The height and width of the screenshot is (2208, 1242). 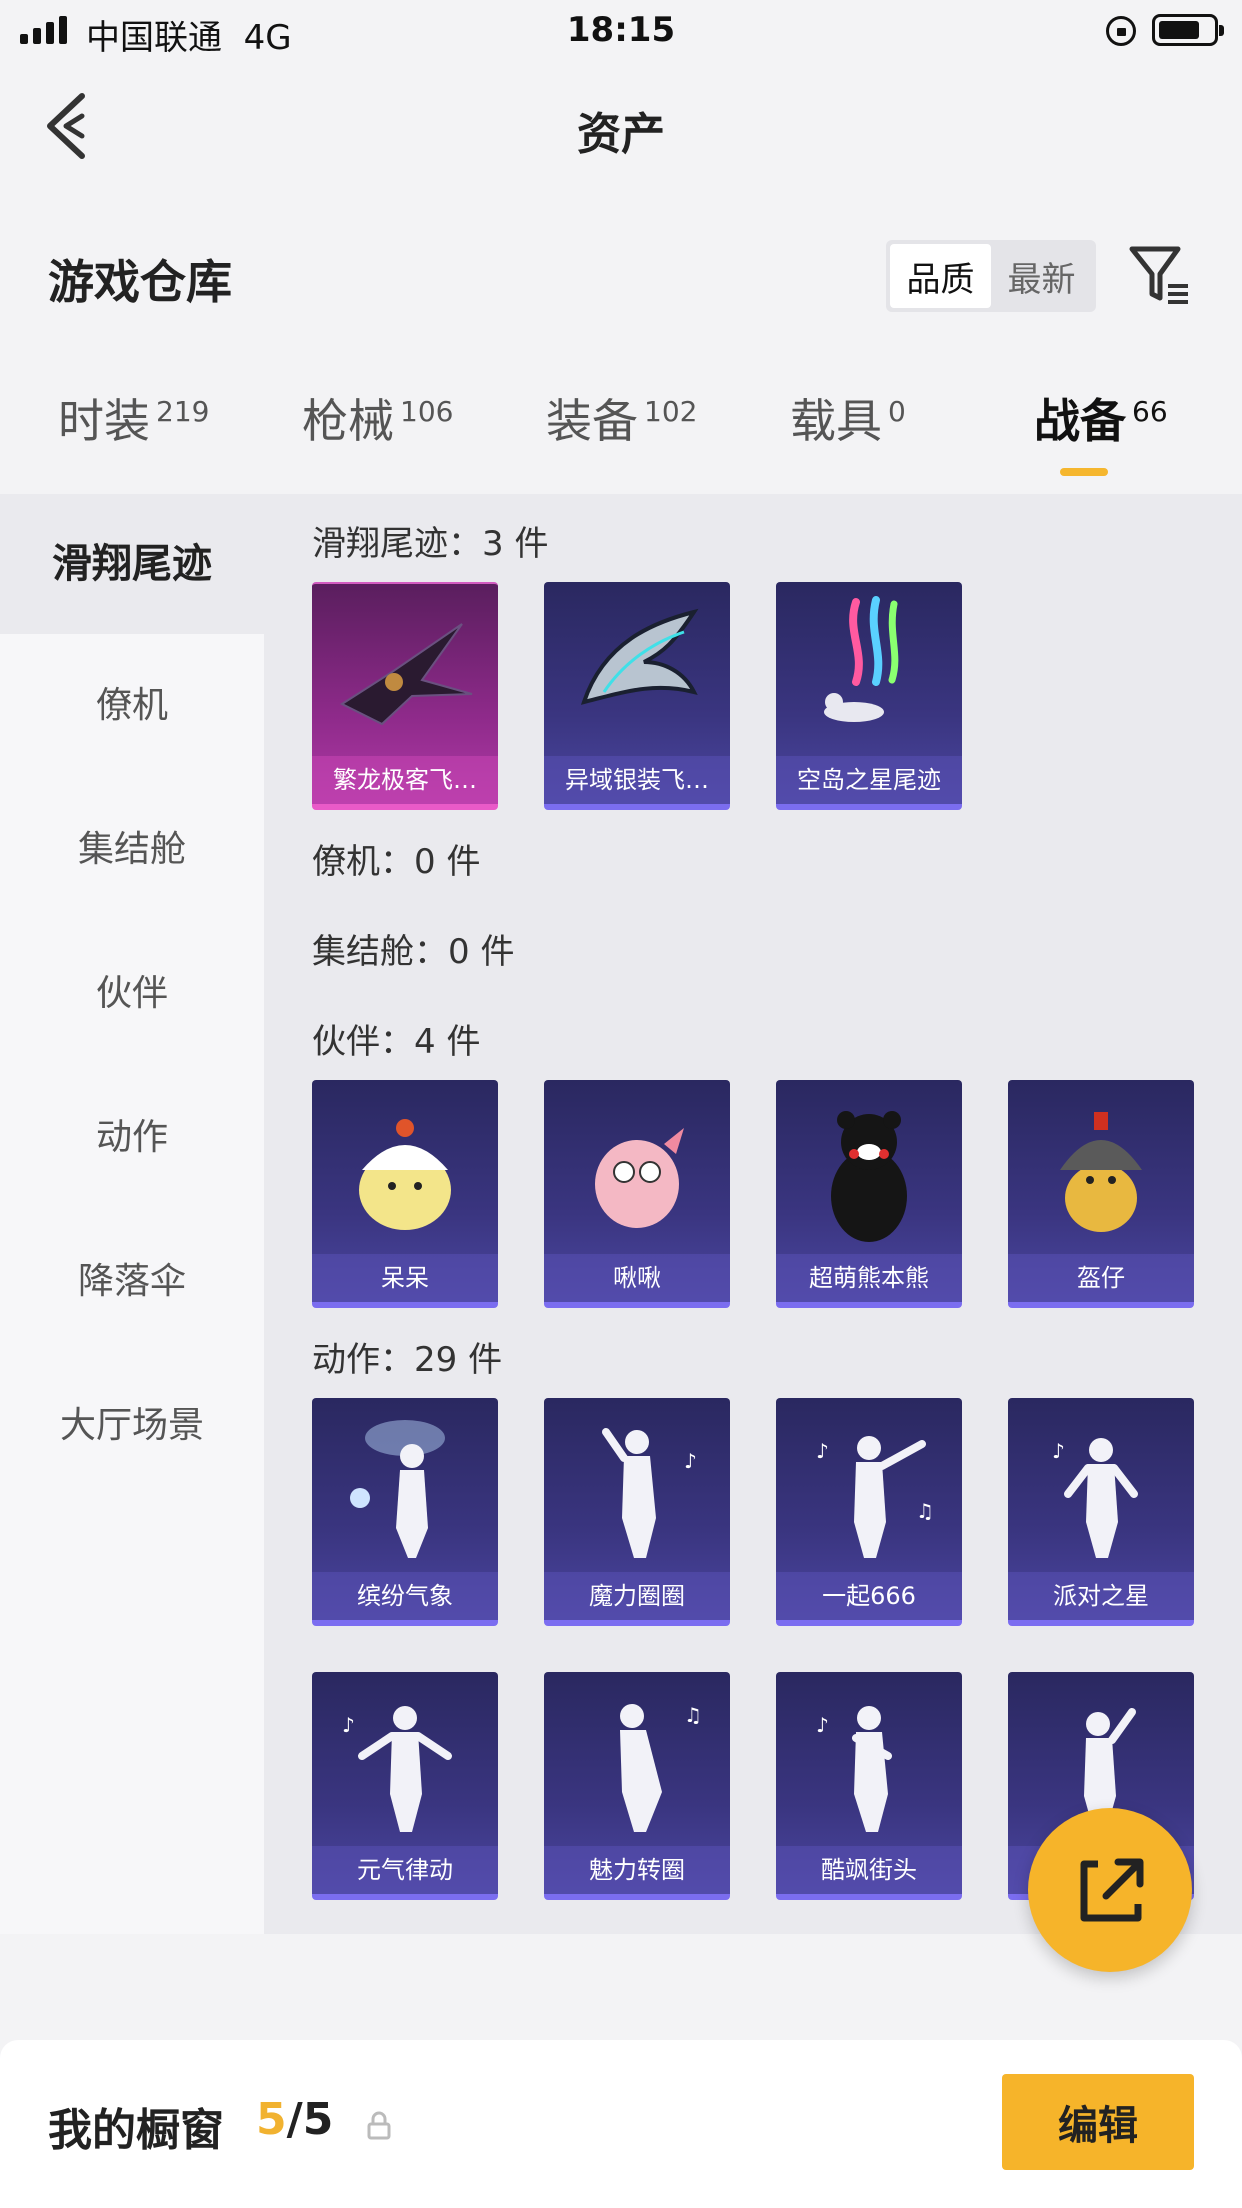 What do you see at coordinates (639, 1178) in the screenshot?
I see `pink-bird-partner-icon` at bounding box center [639, 1178].